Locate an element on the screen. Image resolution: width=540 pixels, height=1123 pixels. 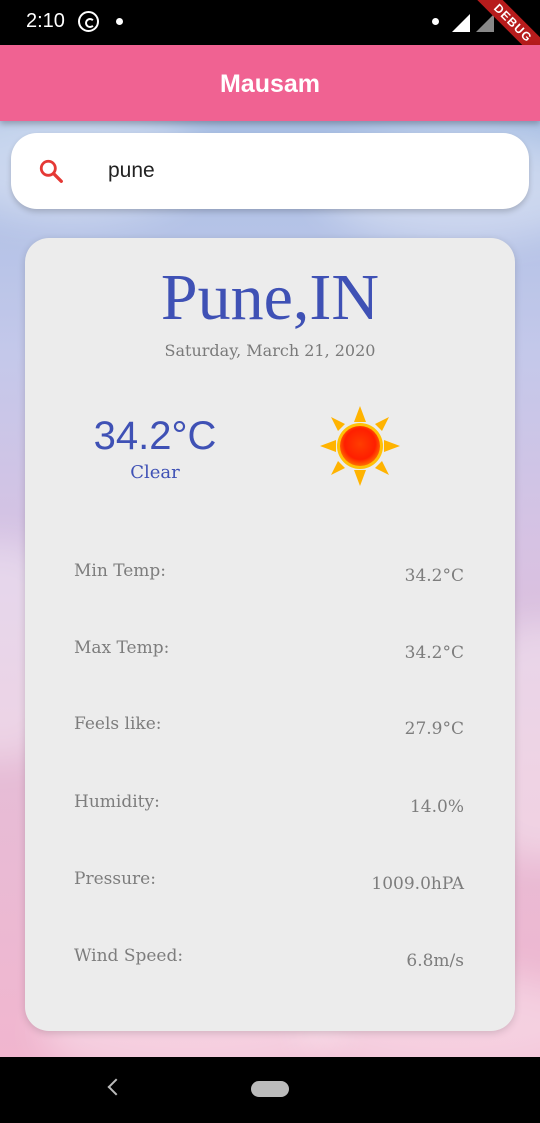
feels-like-label: Feels like: is located at coordinates (118, 724).